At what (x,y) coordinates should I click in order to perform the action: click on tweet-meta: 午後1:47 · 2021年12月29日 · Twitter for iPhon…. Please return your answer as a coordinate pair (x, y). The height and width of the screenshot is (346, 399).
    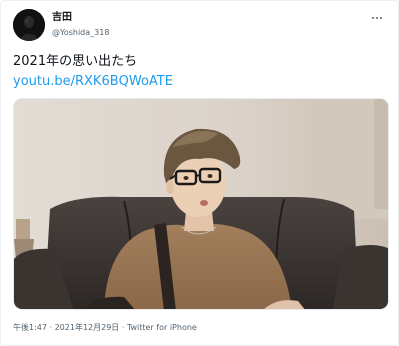
    Looking at the image, I should click on (105, 327).